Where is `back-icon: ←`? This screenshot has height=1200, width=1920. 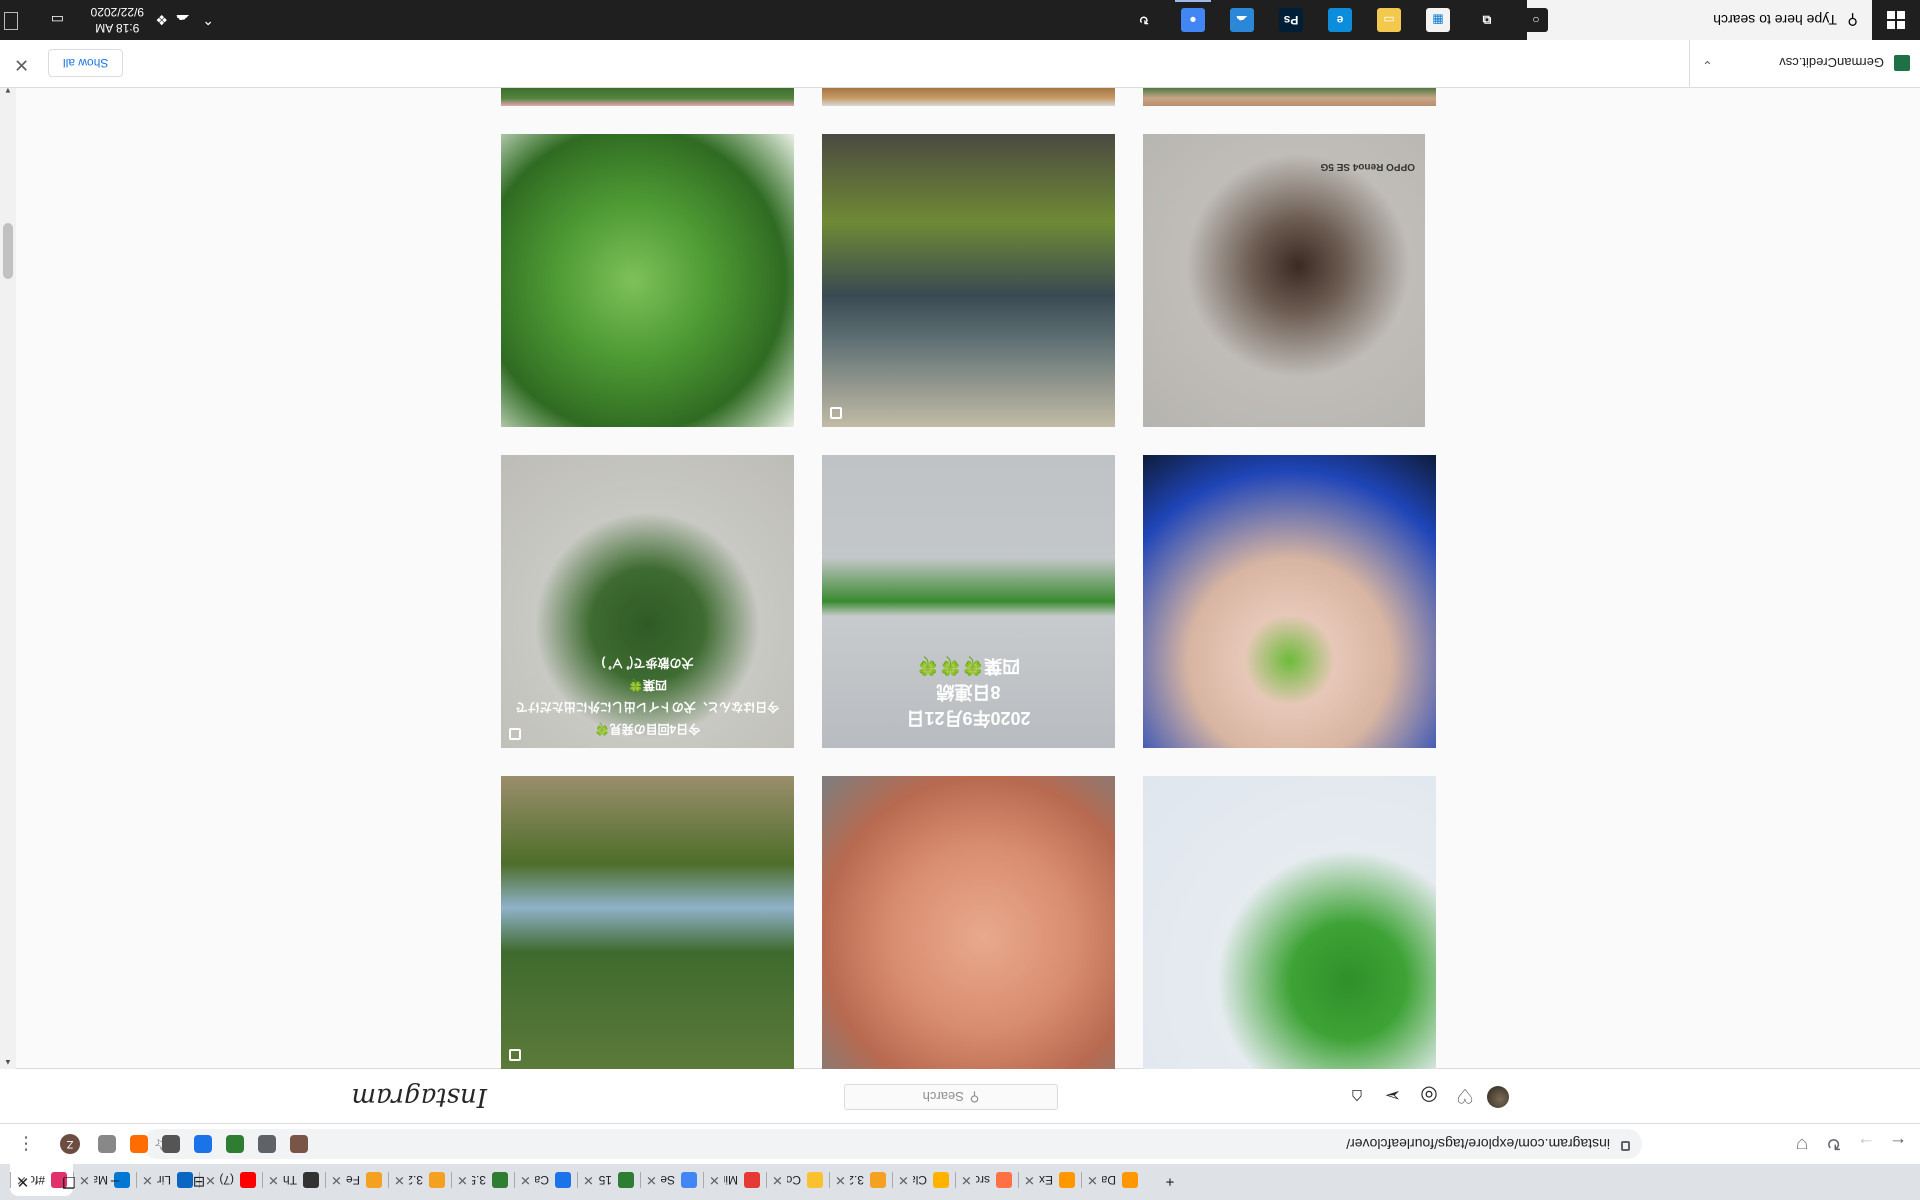
back-icon: ← is located at coordinates (1898, 1144).